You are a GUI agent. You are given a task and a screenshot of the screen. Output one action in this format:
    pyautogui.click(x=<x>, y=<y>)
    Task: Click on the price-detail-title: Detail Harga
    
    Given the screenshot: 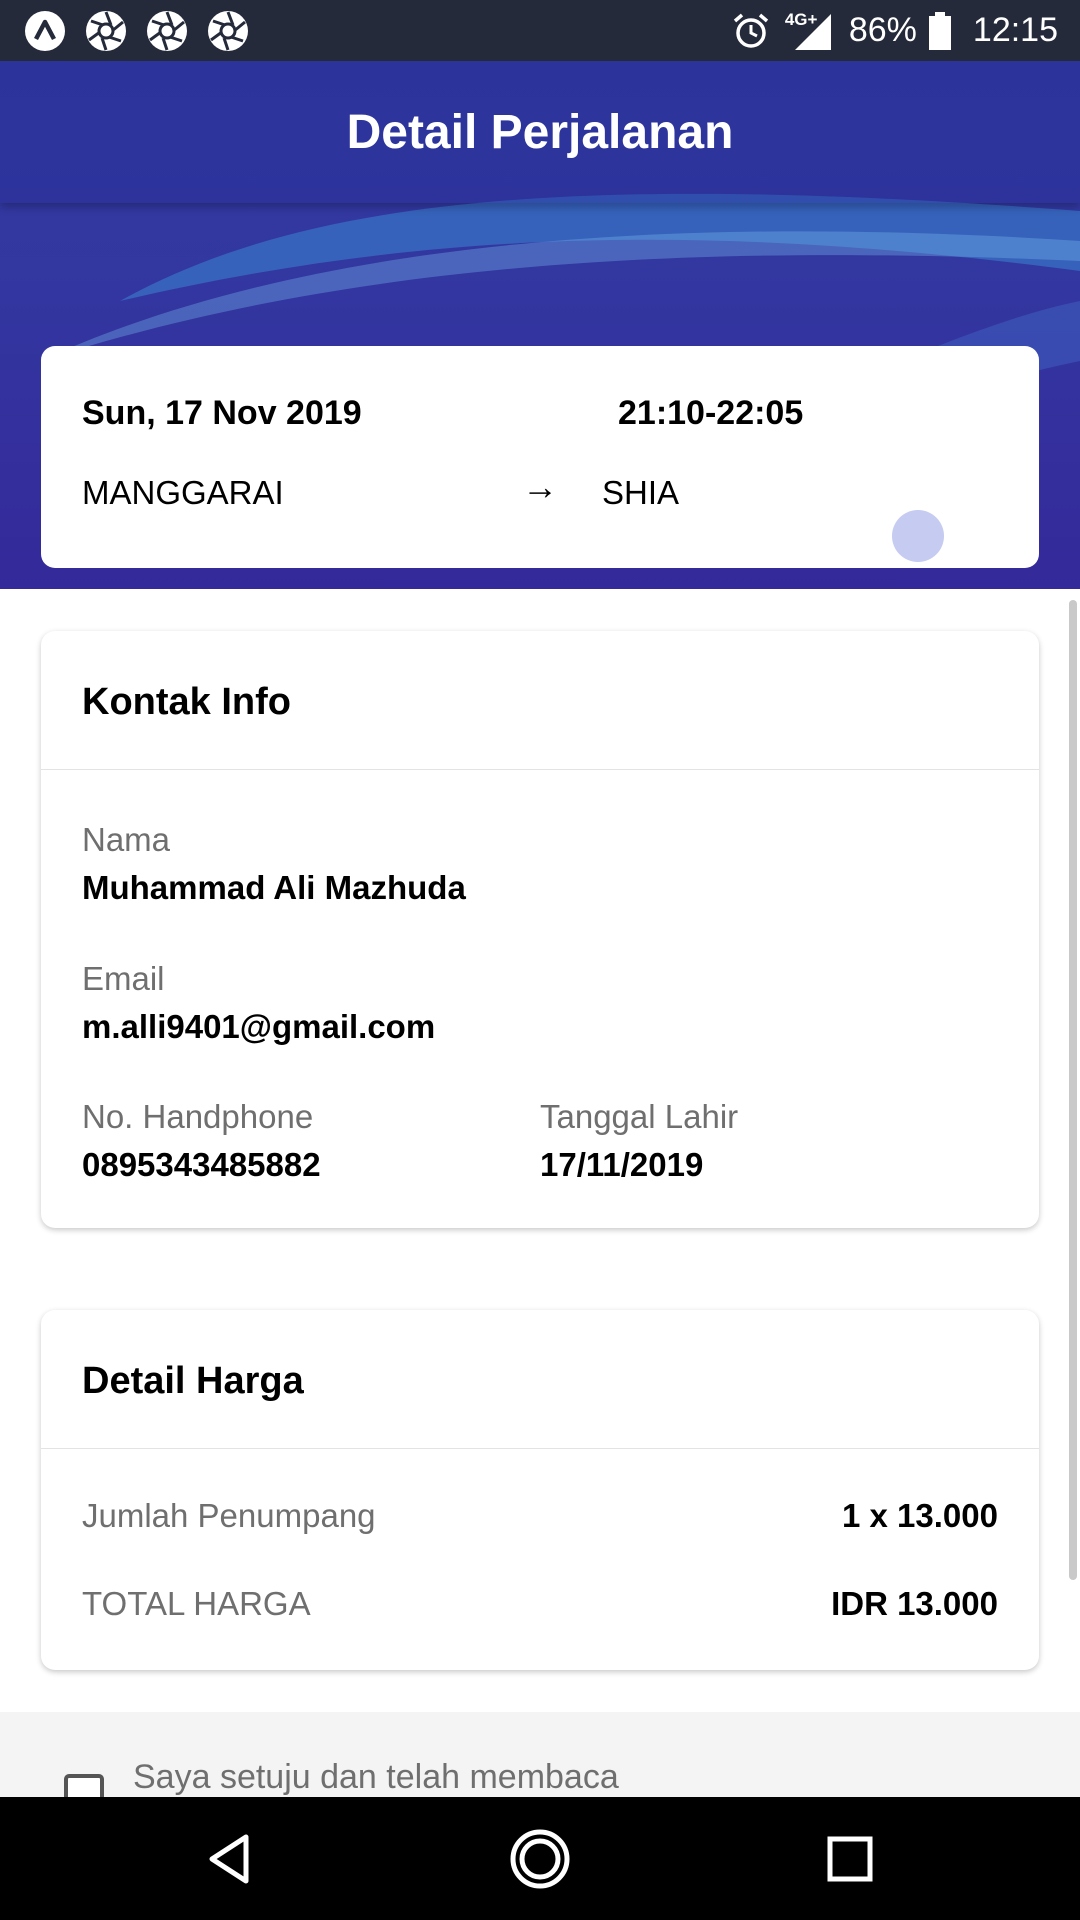 What is the action you would take?
    pyautogui.click(x=193, y=1381)
    